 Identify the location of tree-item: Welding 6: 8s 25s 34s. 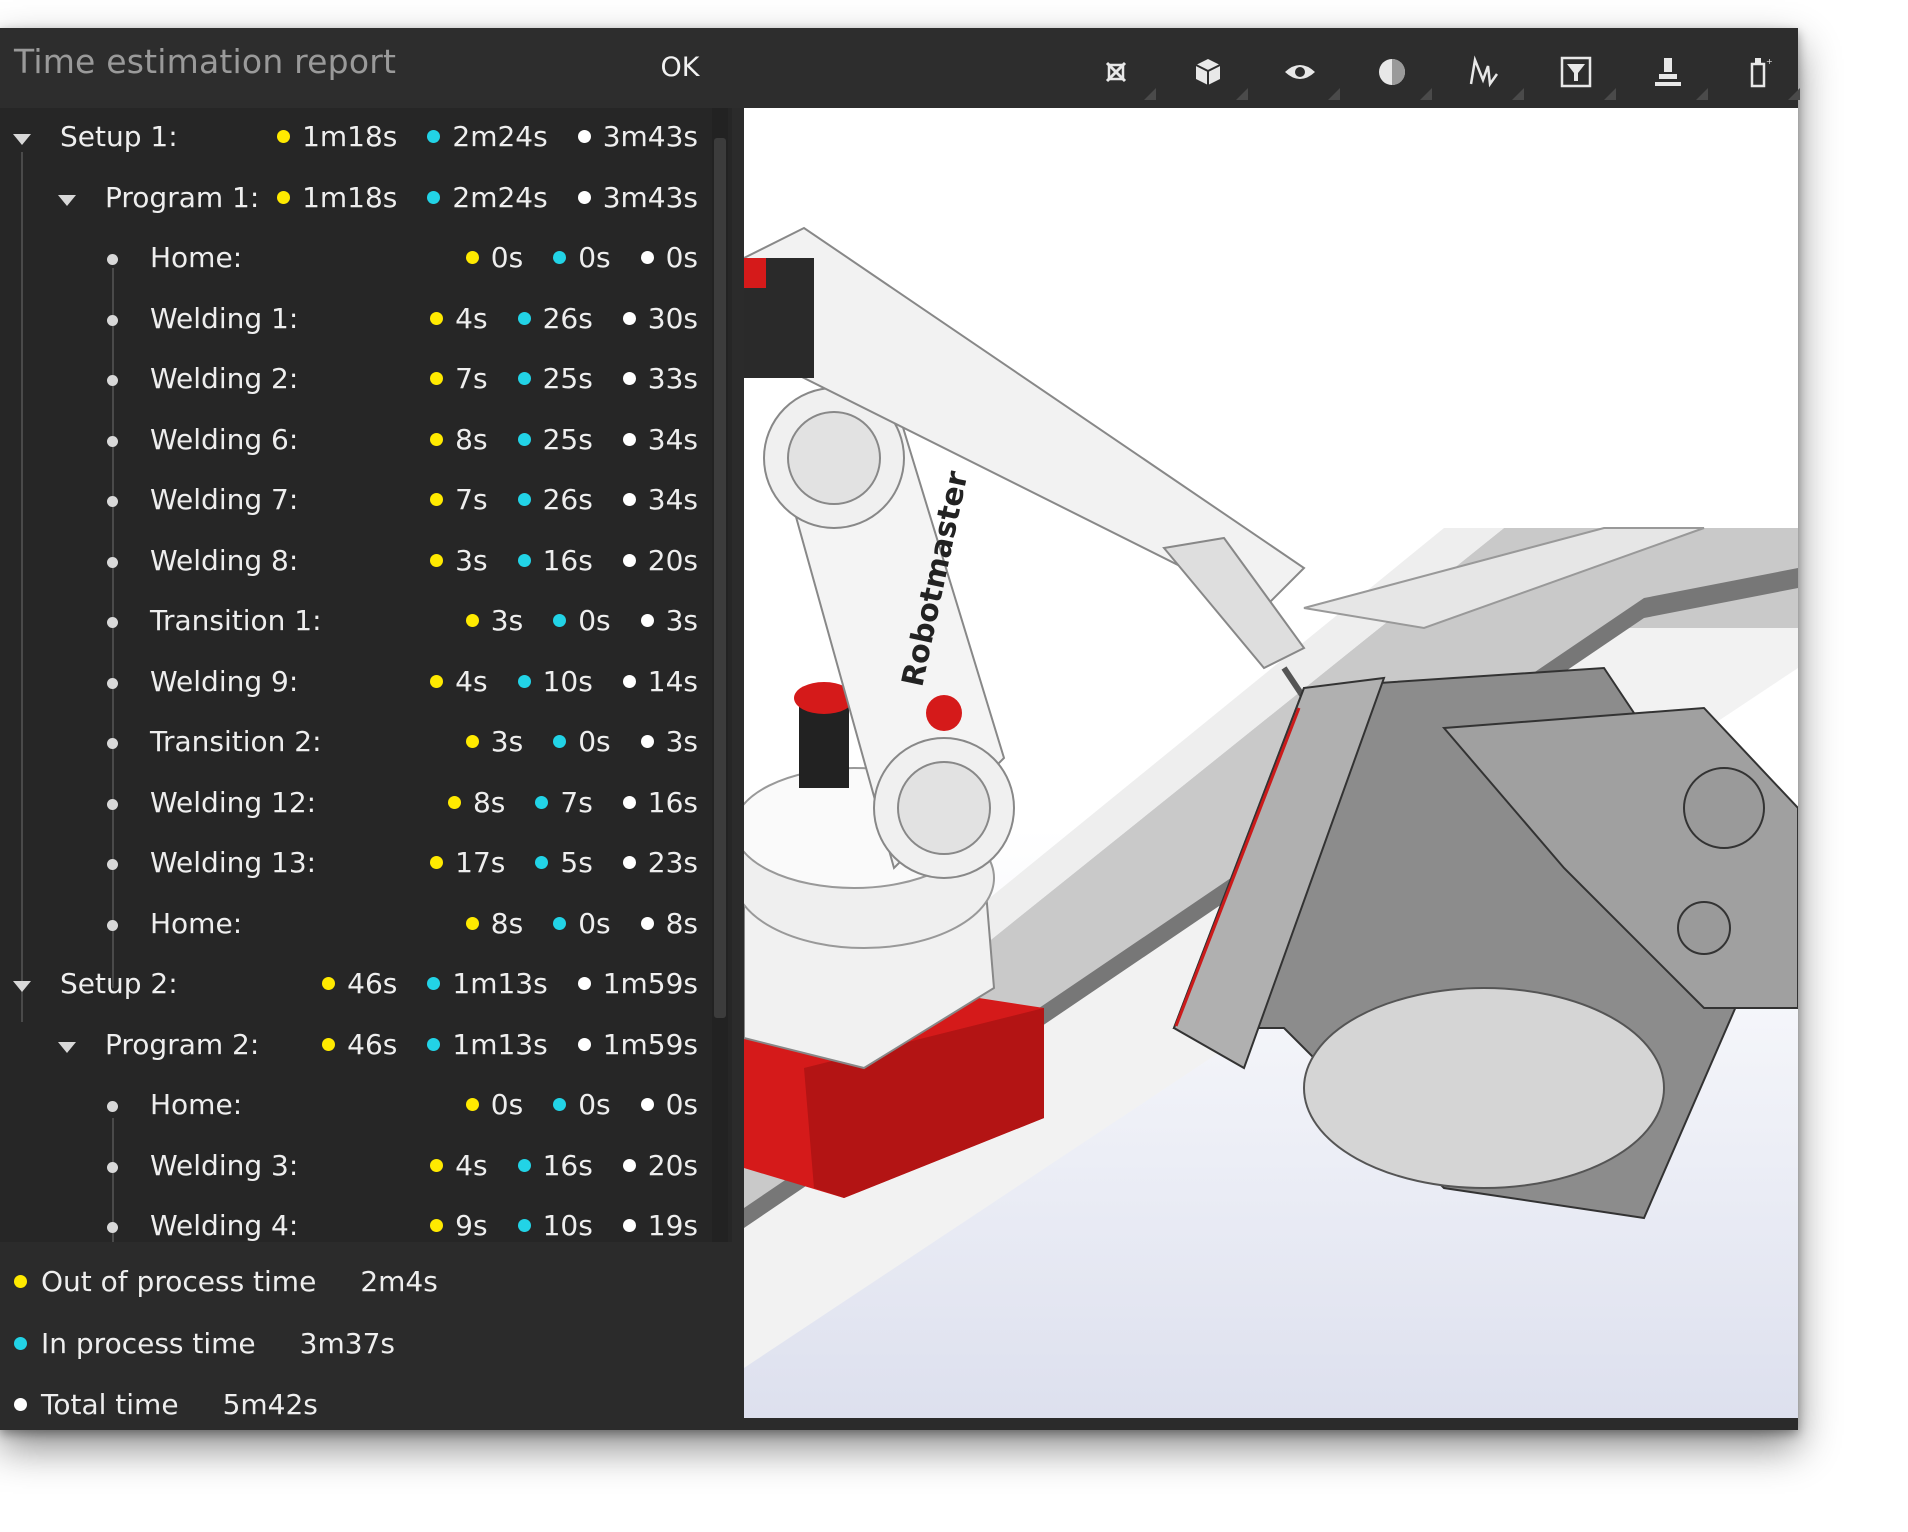
(356, 443).